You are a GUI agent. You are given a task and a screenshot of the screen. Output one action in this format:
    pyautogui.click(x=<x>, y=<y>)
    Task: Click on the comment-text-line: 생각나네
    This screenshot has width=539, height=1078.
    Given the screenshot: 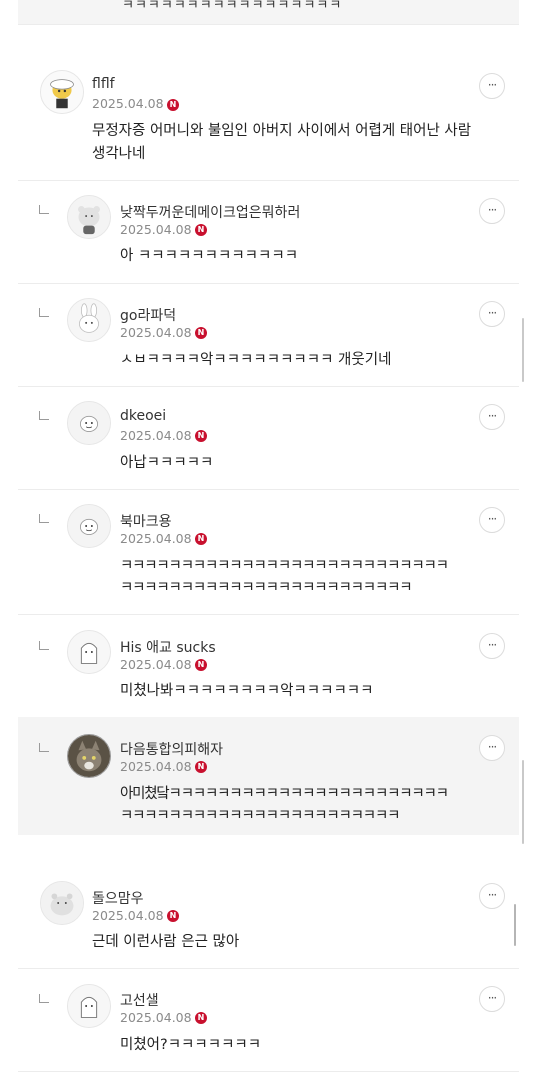 What is the action you would take?
    pyautogui.click(x=119, y=154)
    